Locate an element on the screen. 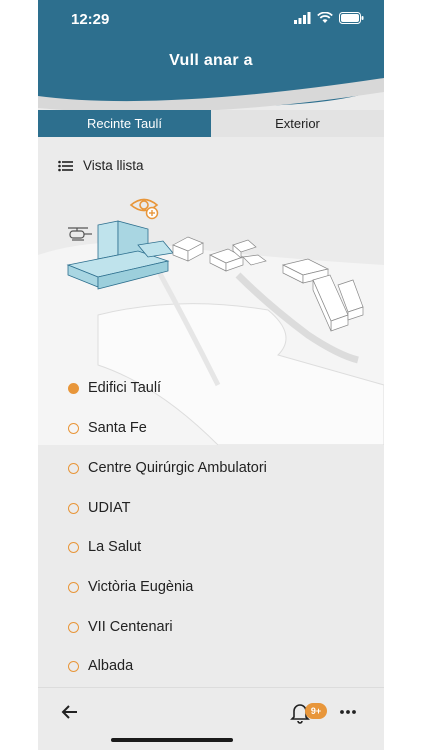 The image size is (422, 750). list-item: La Salut is located at coordinates (104, 547).